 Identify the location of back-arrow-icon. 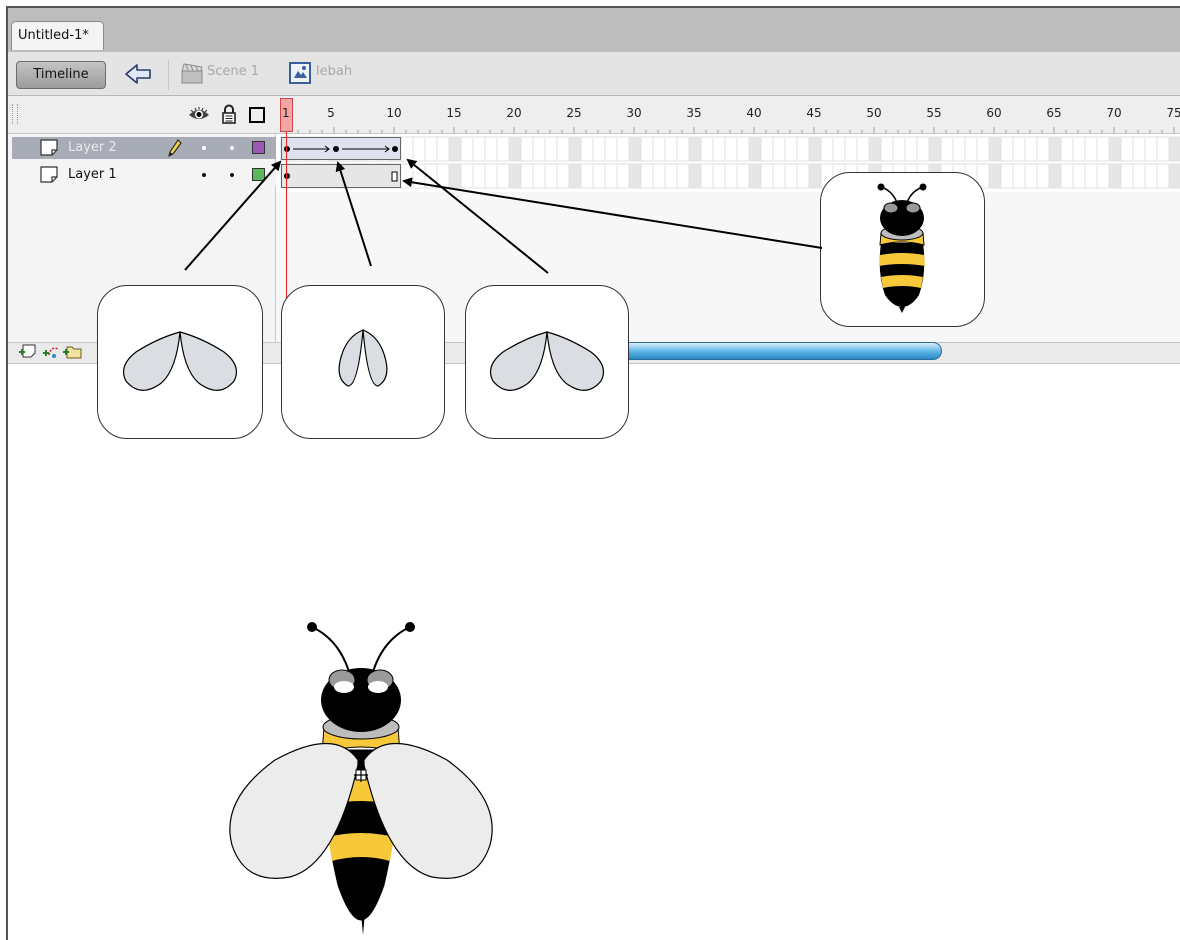
(138, 74).